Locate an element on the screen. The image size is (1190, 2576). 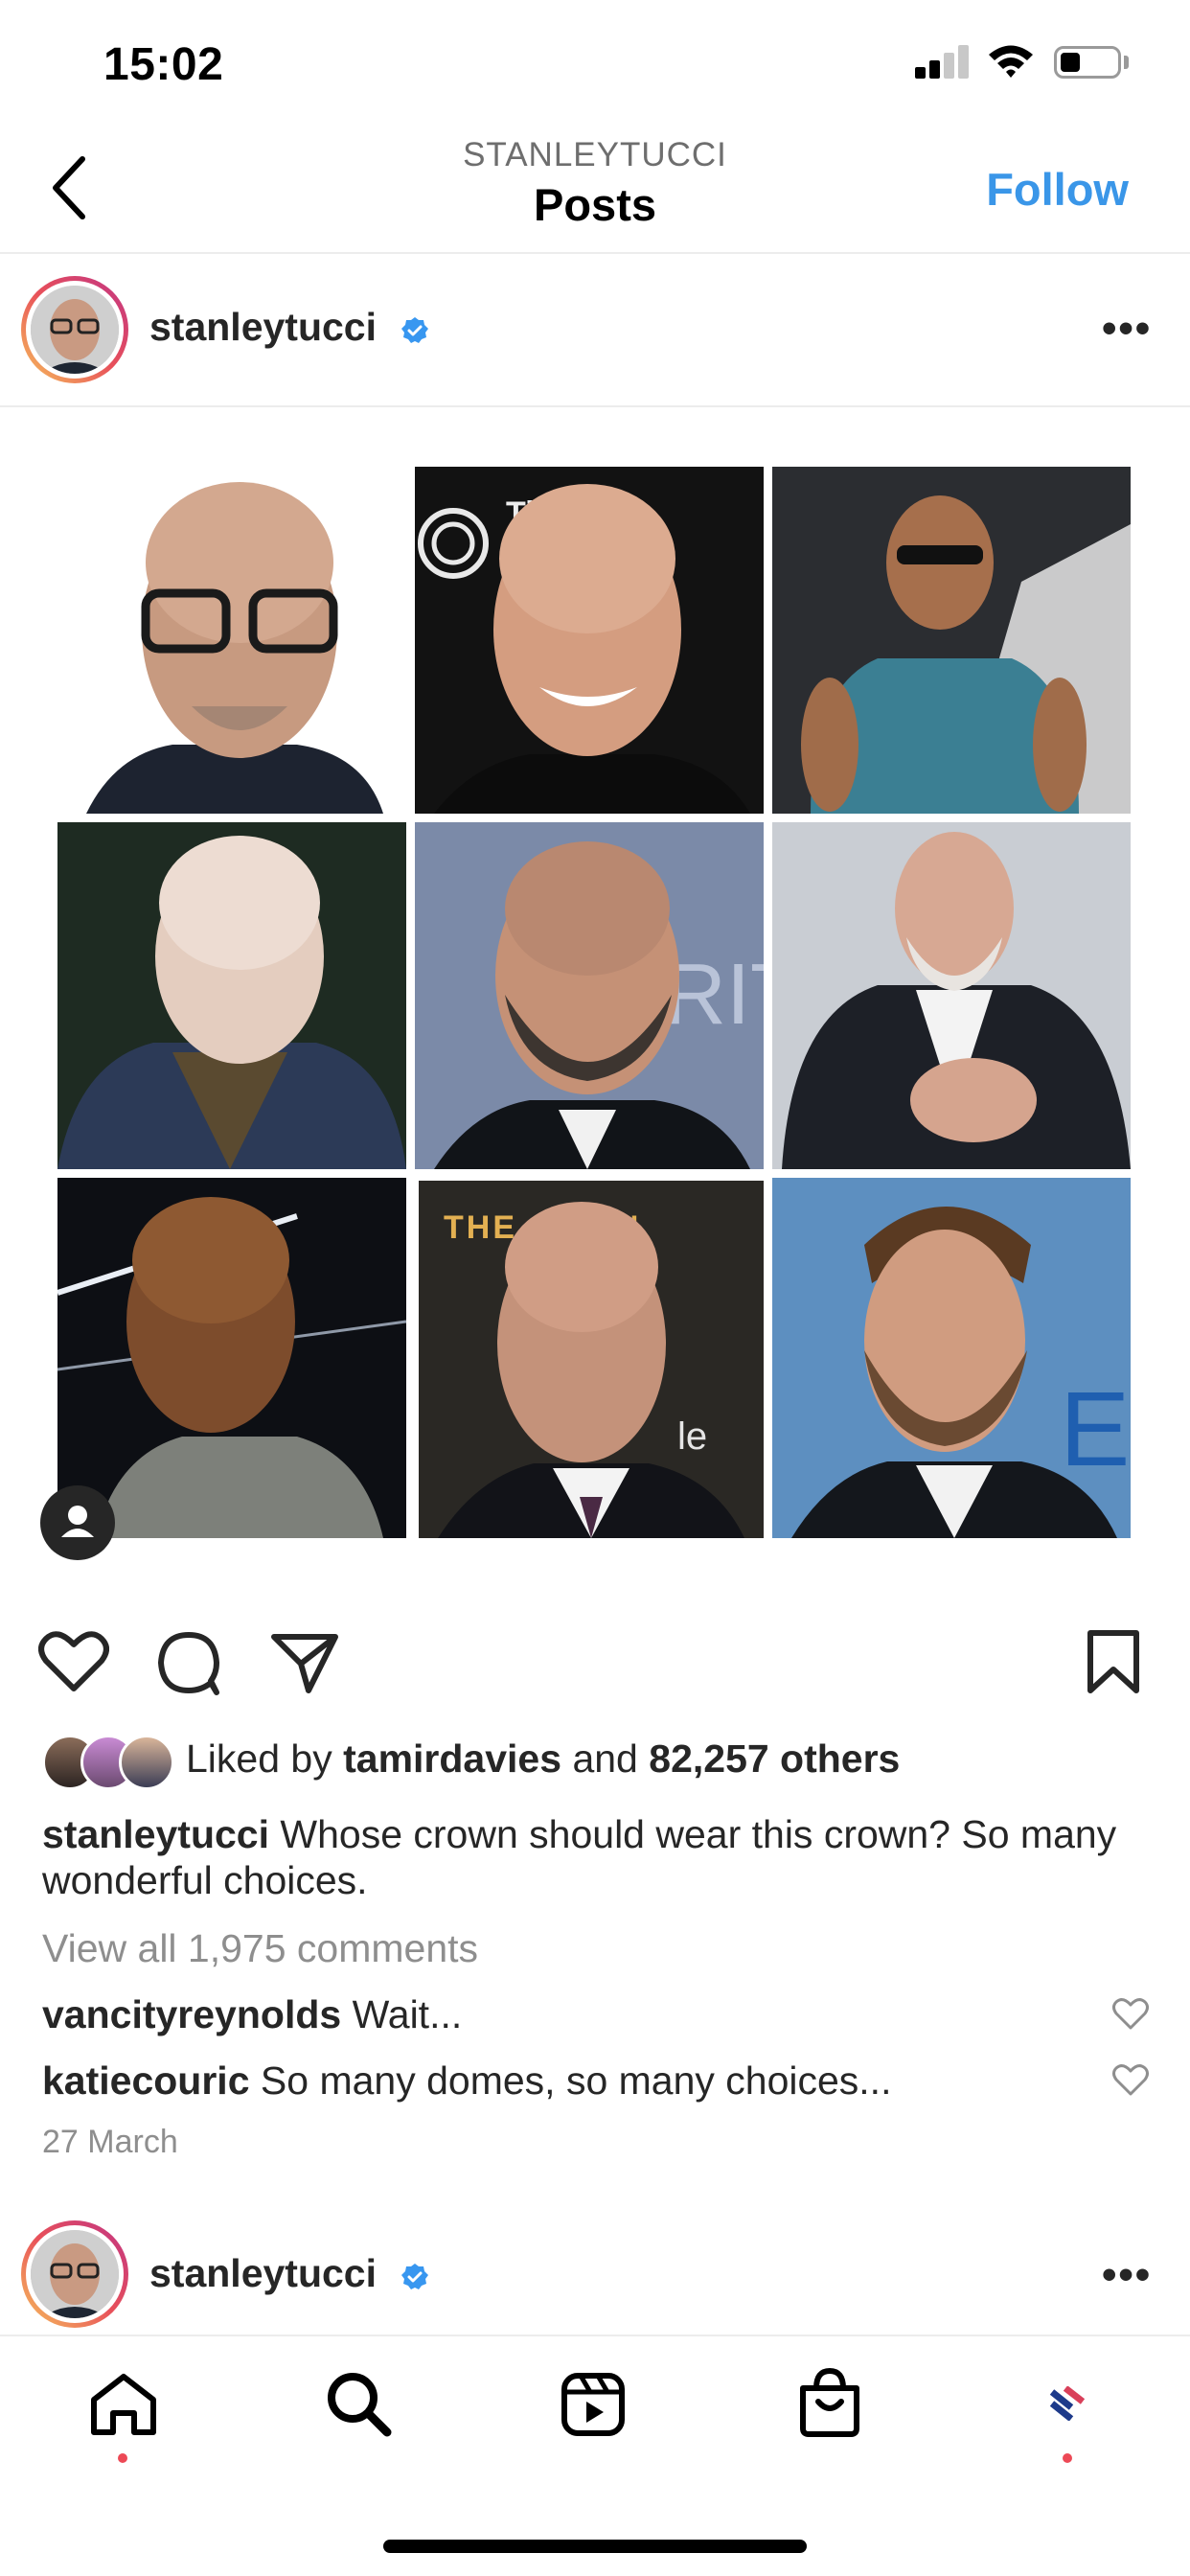
next-post-author-avatar is located at coordinates (74, 2274).